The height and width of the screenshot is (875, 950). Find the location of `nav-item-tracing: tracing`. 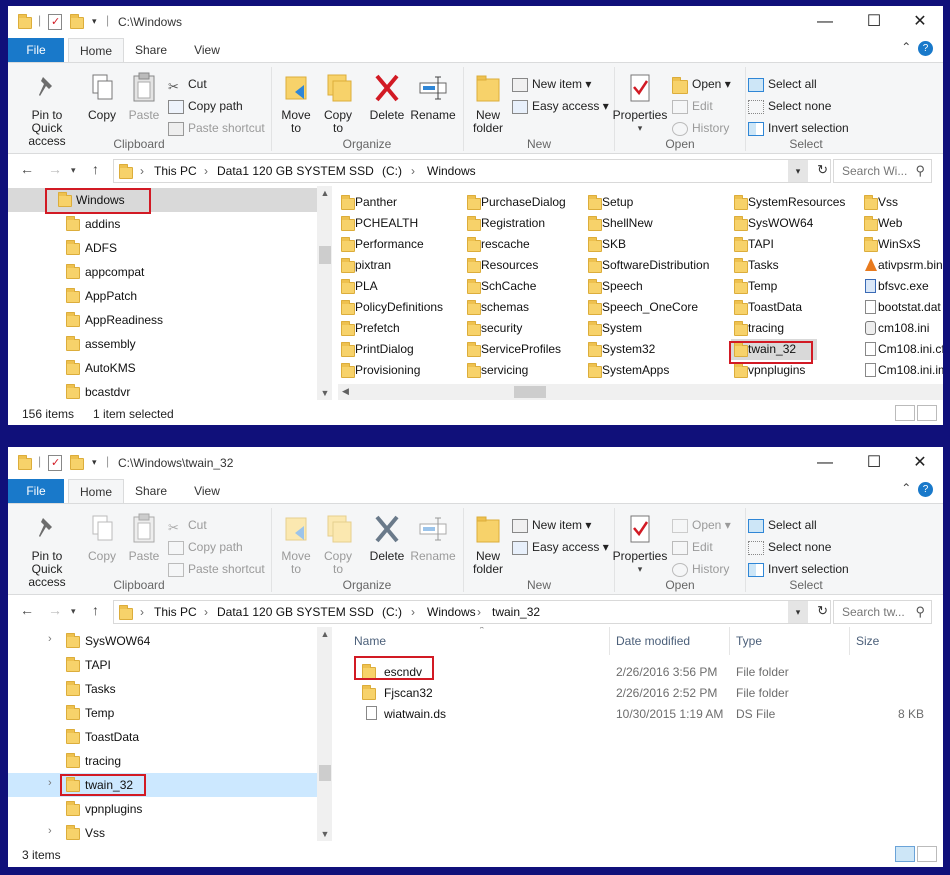

nav-item-tracing: tracing is located at coordinates (163, 761).